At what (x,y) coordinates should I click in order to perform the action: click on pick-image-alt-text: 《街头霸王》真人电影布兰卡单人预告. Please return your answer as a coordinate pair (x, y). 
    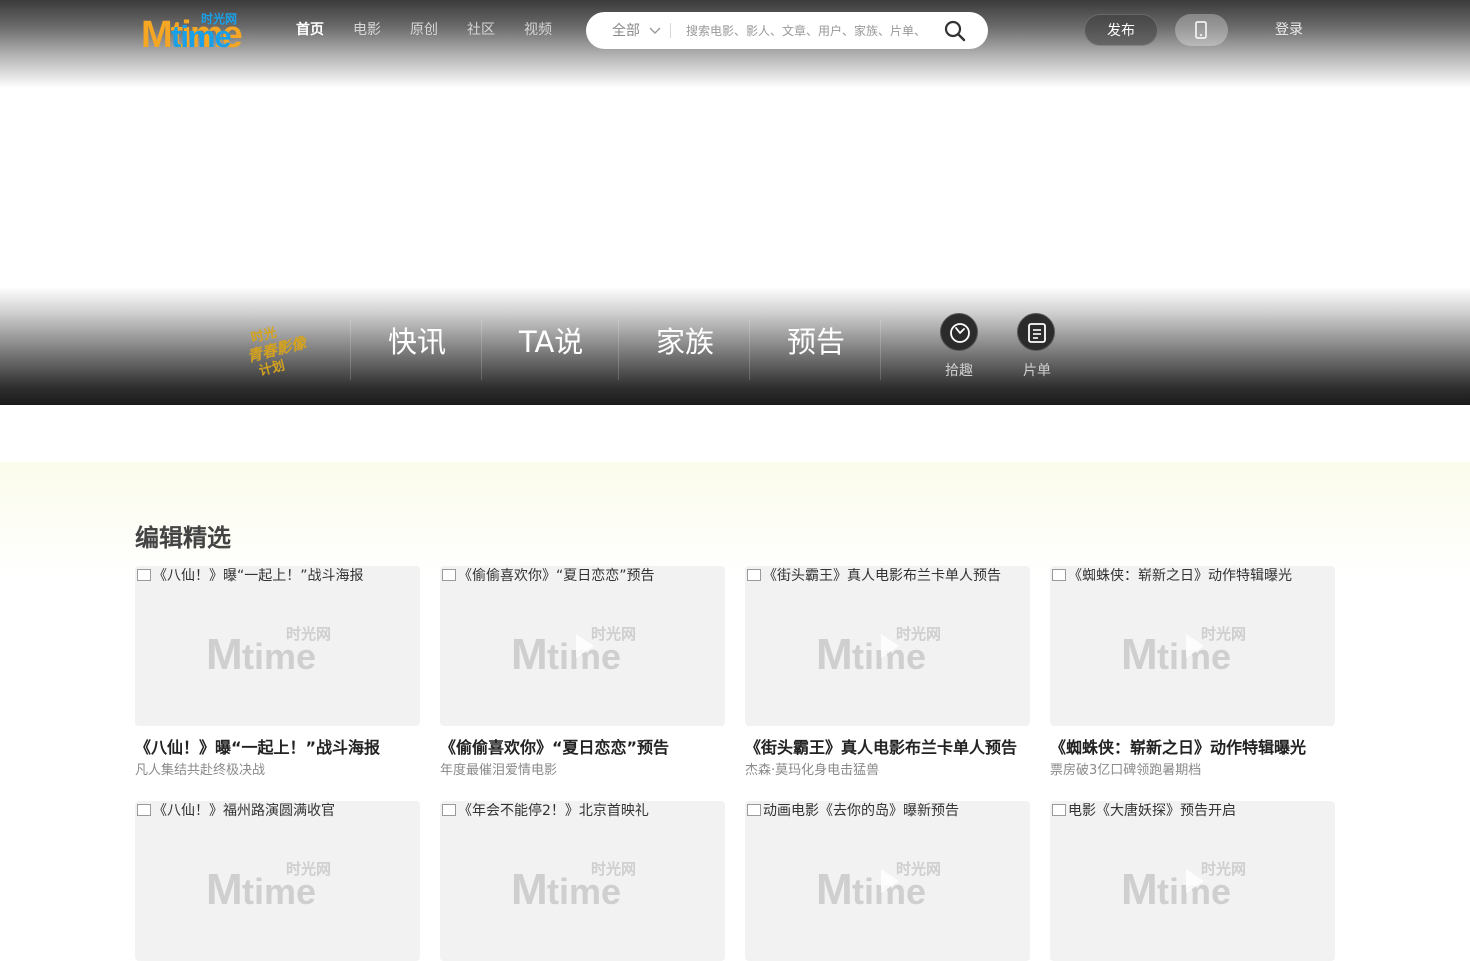
    Looking at the image, I should click on (874, 576).